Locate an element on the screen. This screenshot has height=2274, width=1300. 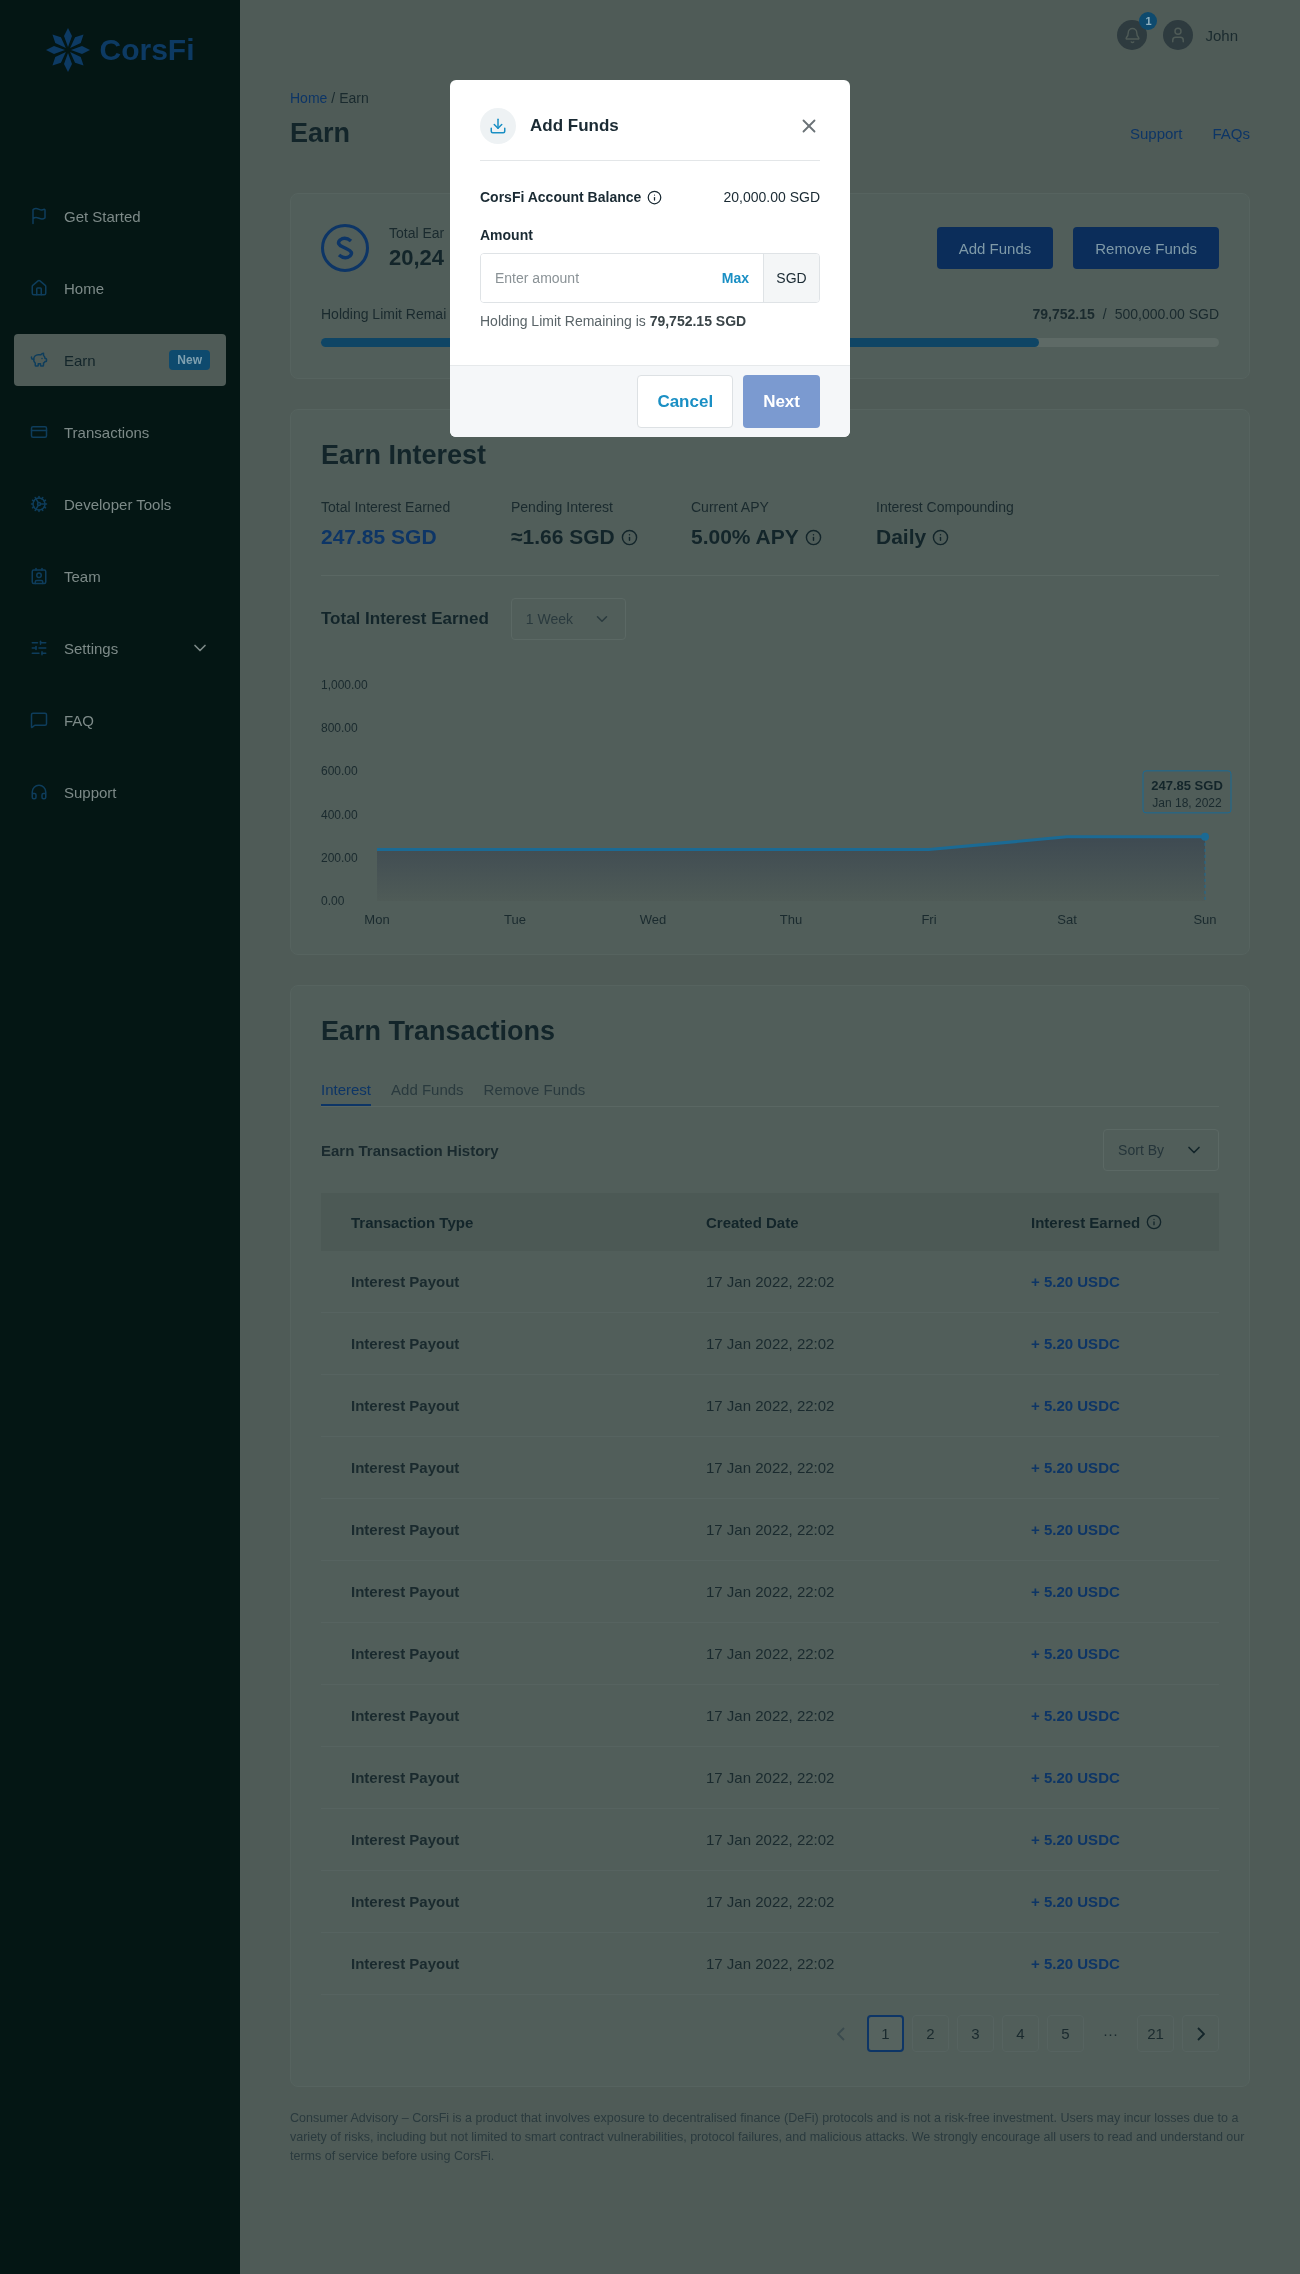
cancel-button: Cancel is located at coordinates (685, 401).